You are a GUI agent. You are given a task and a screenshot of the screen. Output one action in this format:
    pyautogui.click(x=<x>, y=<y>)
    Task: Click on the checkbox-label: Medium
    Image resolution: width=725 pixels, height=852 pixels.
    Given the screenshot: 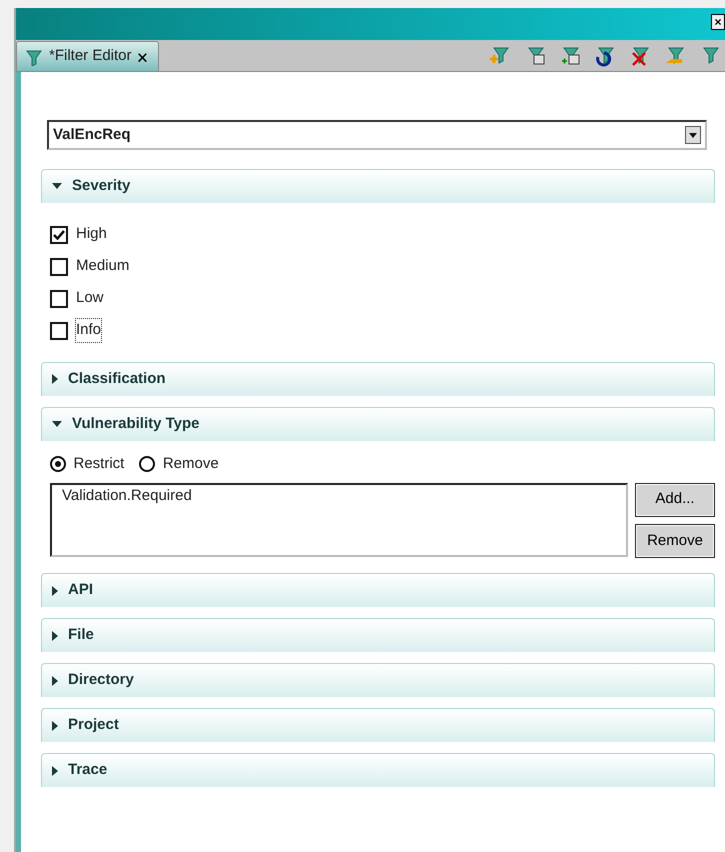 What is the action you would take?
    pyautogui.click(x=103, y=266)
    